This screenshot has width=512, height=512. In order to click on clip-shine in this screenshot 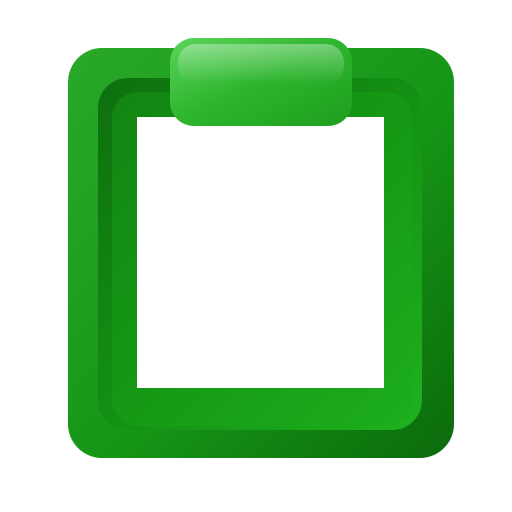, I will do `click(261, 64)`.